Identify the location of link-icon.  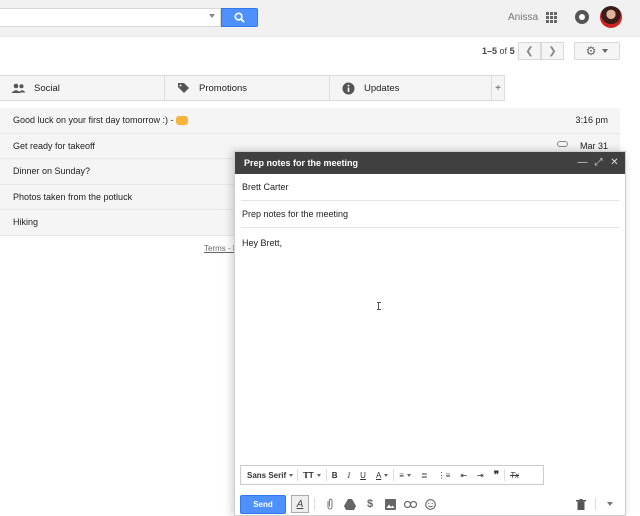
(410, 504).